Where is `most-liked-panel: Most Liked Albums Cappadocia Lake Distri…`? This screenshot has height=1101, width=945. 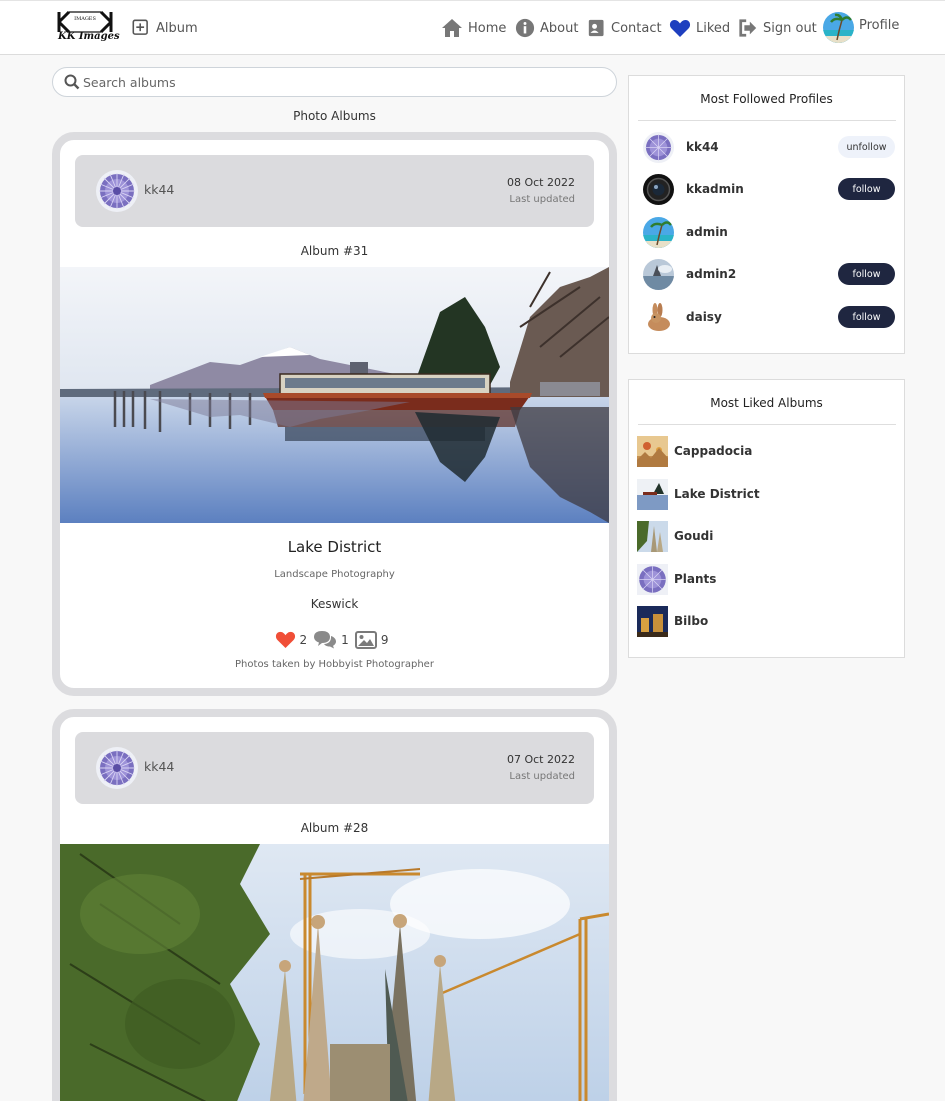 most-liked-panel: Most Liked Albums Cappadocia Lake Distri… is located at coordinates (766, 518).